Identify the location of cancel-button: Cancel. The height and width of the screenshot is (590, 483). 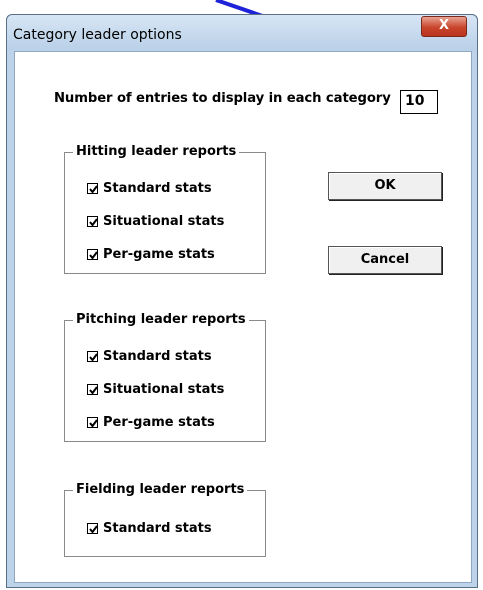
(385, 260).